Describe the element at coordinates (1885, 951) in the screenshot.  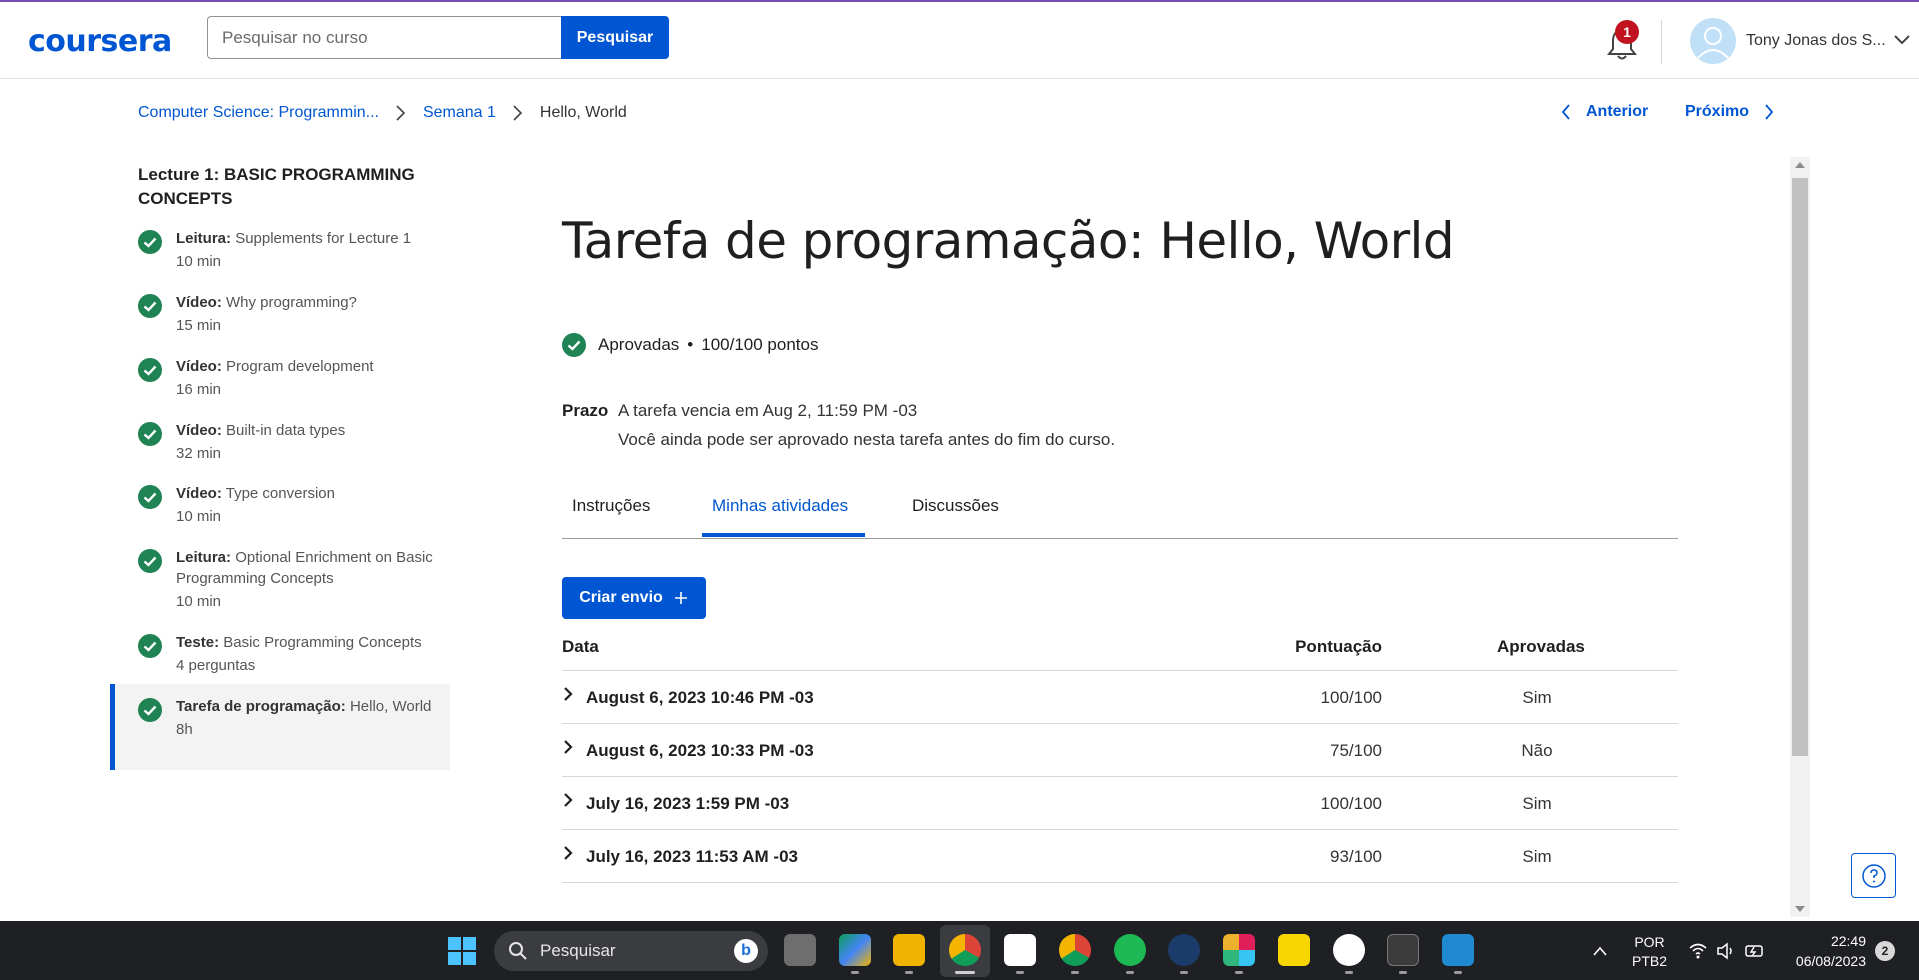
I see `notification-center-badge: 2` at that location.